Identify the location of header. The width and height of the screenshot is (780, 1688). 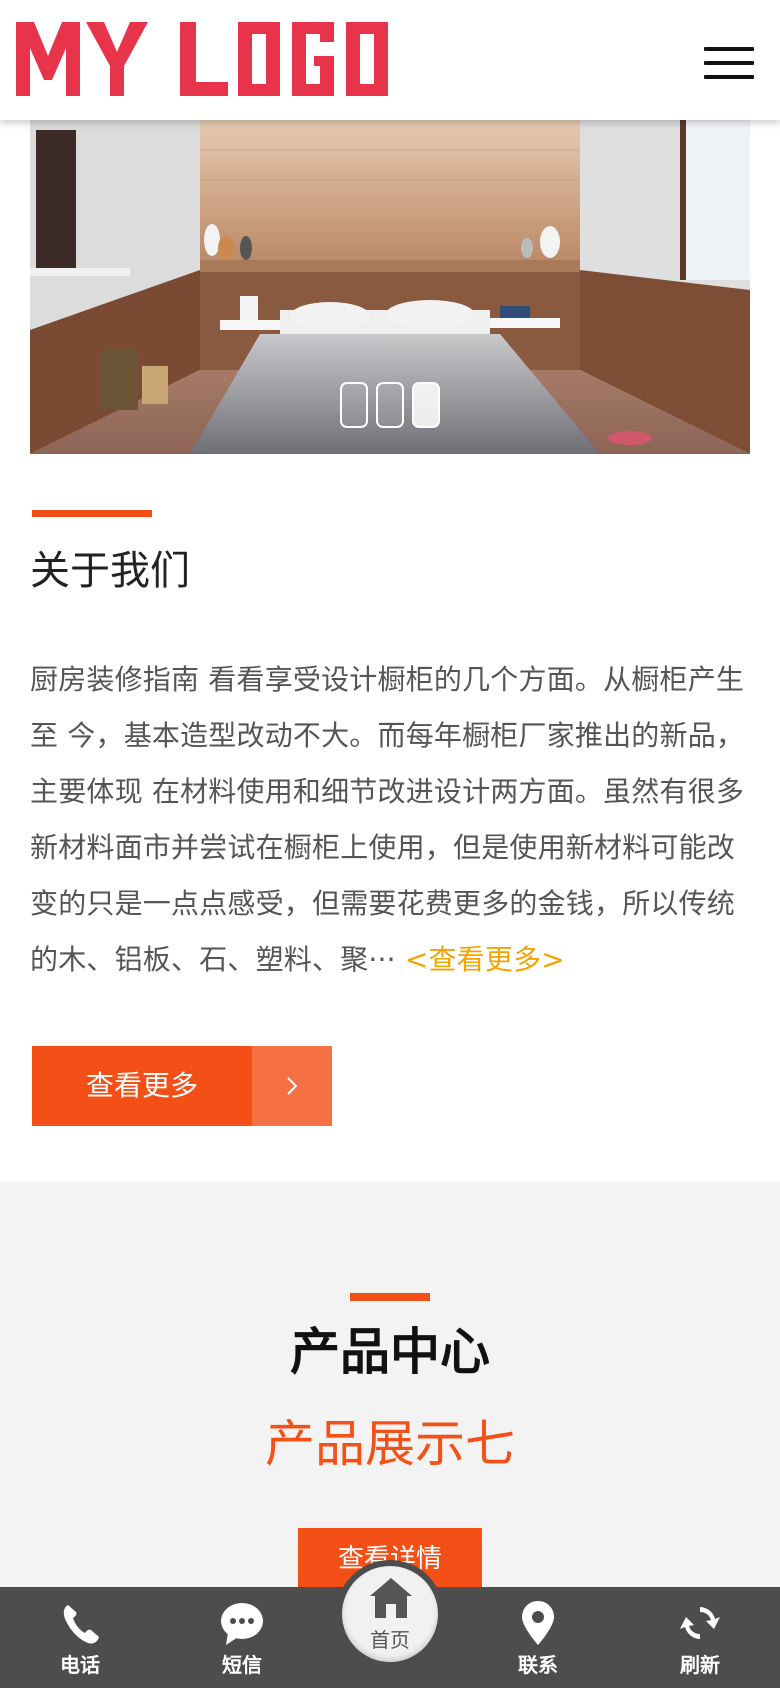
(390, 60).